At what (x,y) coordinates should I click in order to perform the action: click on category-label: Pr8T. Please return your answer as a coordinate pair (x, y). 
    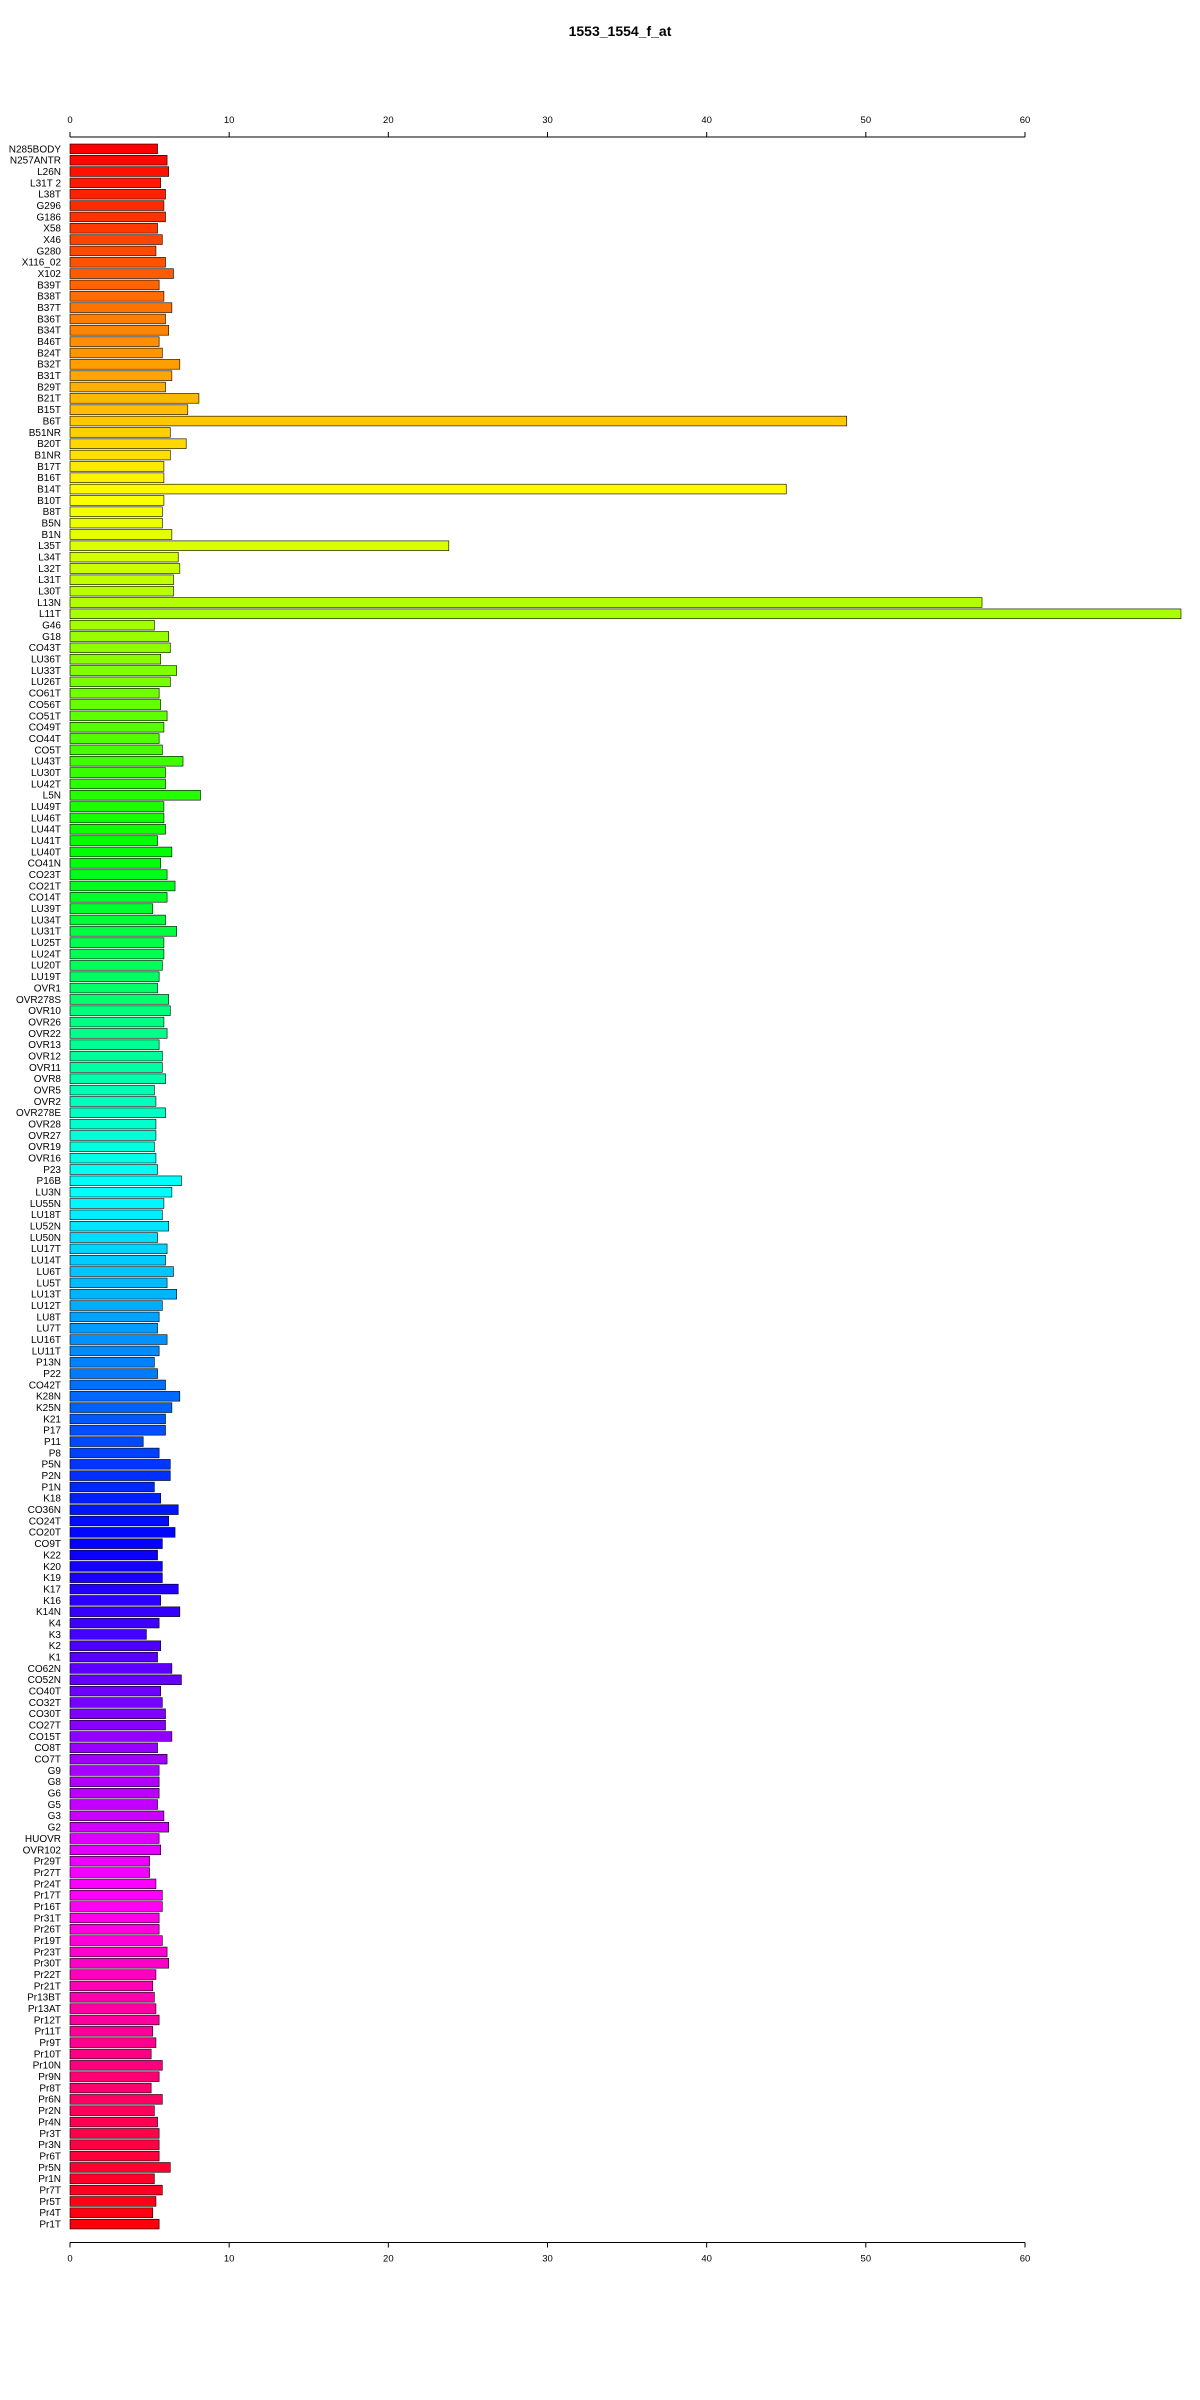
    Looking at the image, I should click on (50, 2088).